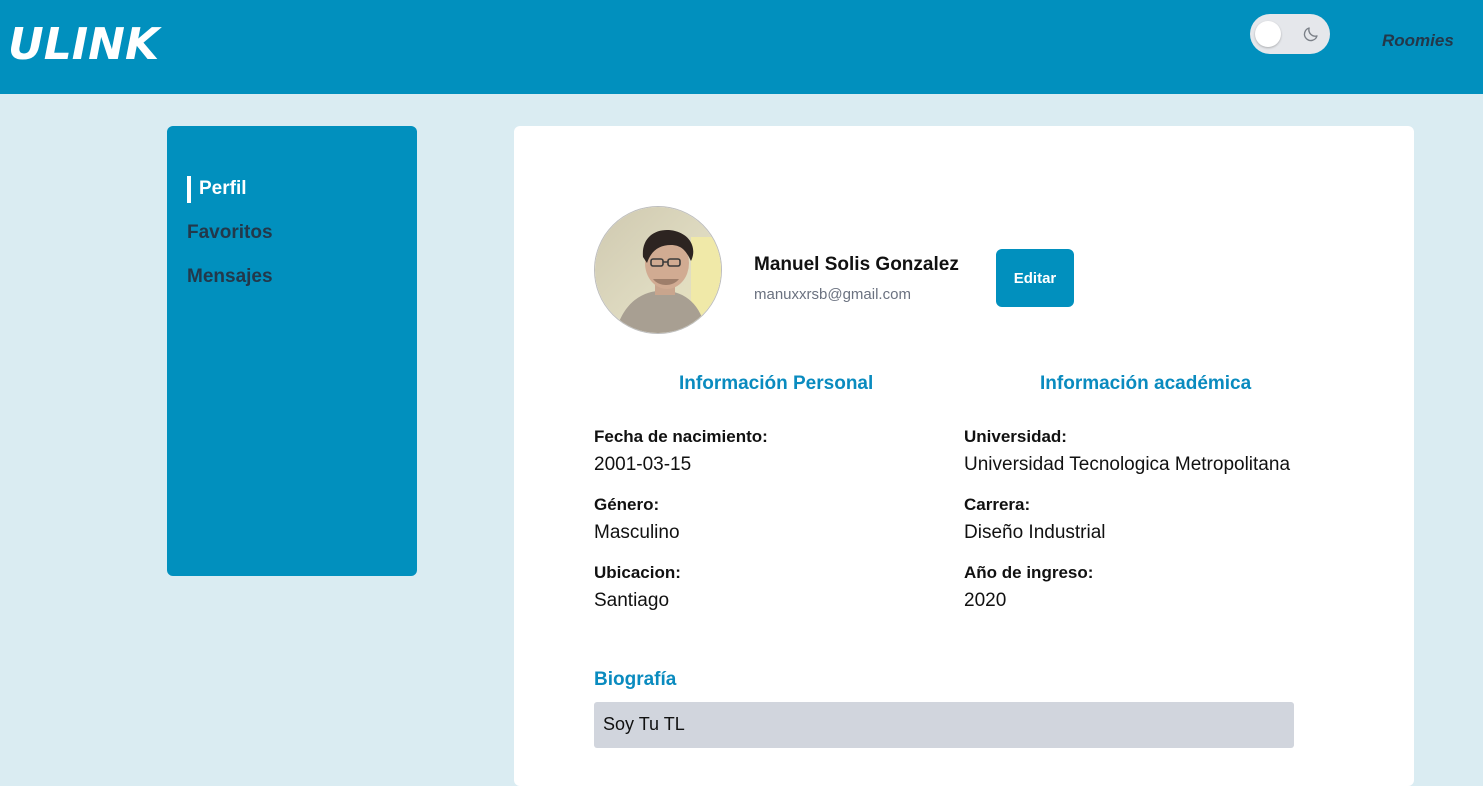  What do you see at coordinates (643, 464) in the screenshot?
I see `field-value-birthdate: 2001-03-15` at bounding box center [643, 464].